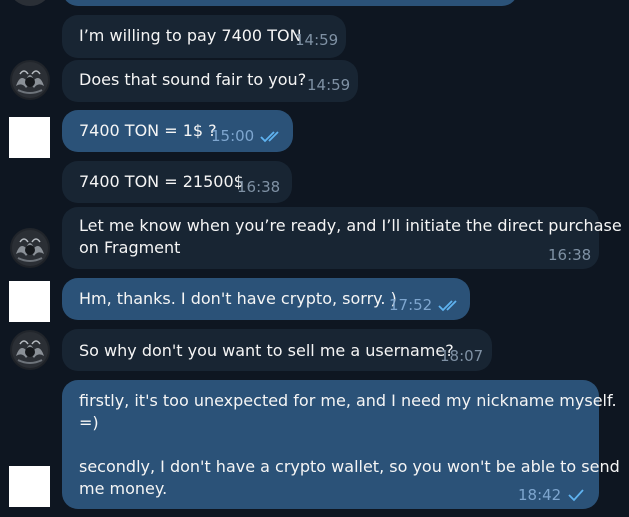 The height and width of the screenshot is (517, 629). What do you see at coordinates (462, 356) in the screenshot?
I see `message-time: 18:07` at bounding box center [462, 356].